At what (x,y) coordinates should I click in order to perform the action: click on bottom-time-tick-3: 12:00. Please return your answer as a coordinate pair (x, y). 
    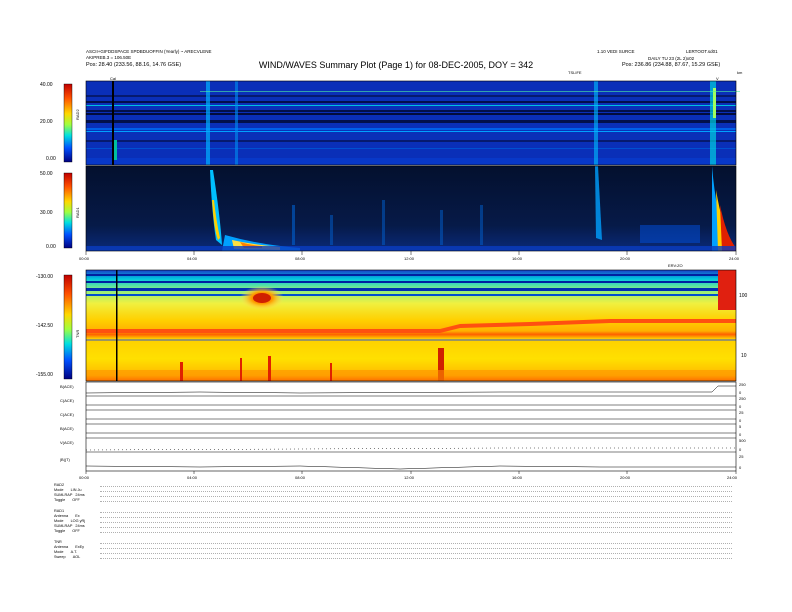
    Looking at the image, I should click on (409, 477).